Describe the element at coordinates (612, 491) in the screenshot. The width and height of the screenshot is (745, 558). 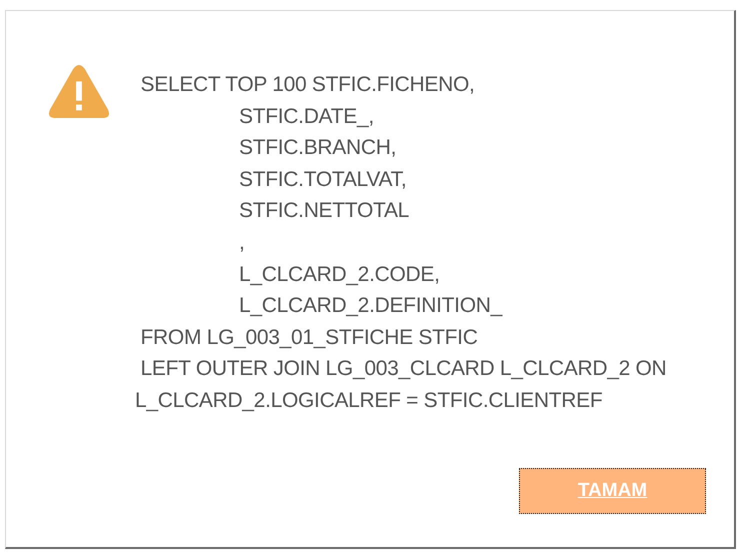
I see `ok-button: TAMAM` at that location.